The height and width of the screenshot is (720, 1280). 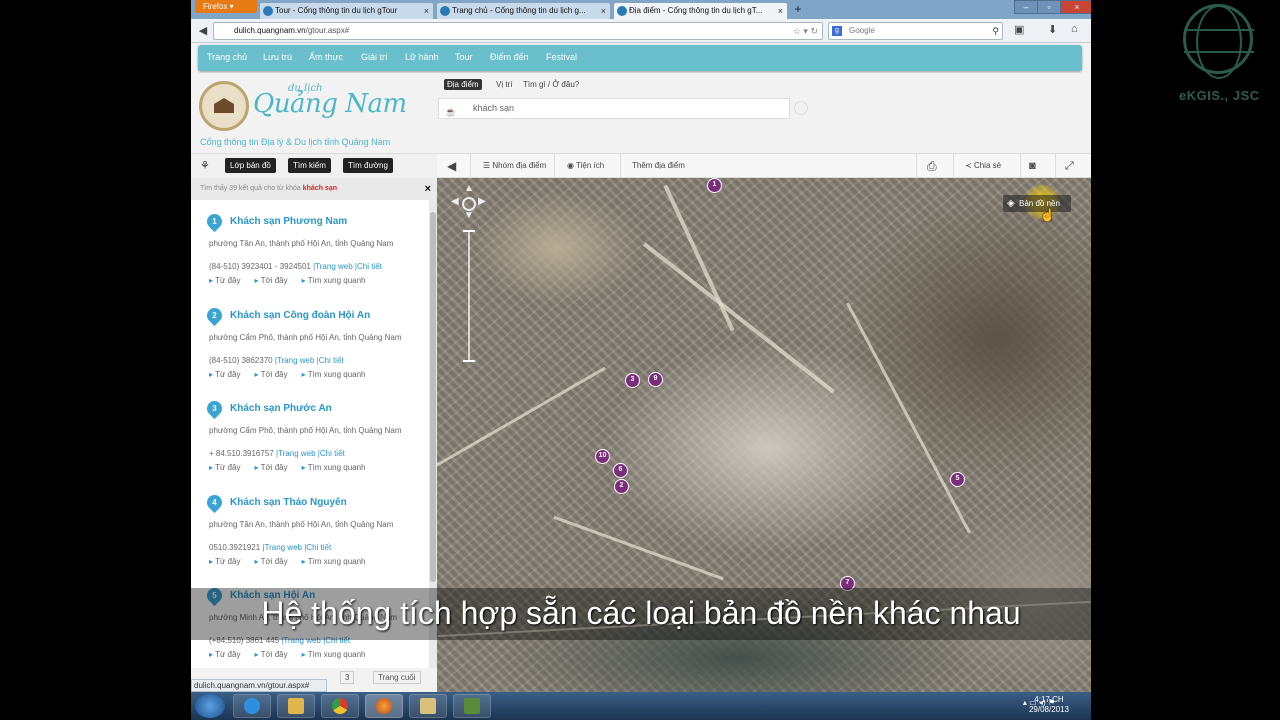 I want to click on scrollbar-thumb, so click(x=433, y=397).